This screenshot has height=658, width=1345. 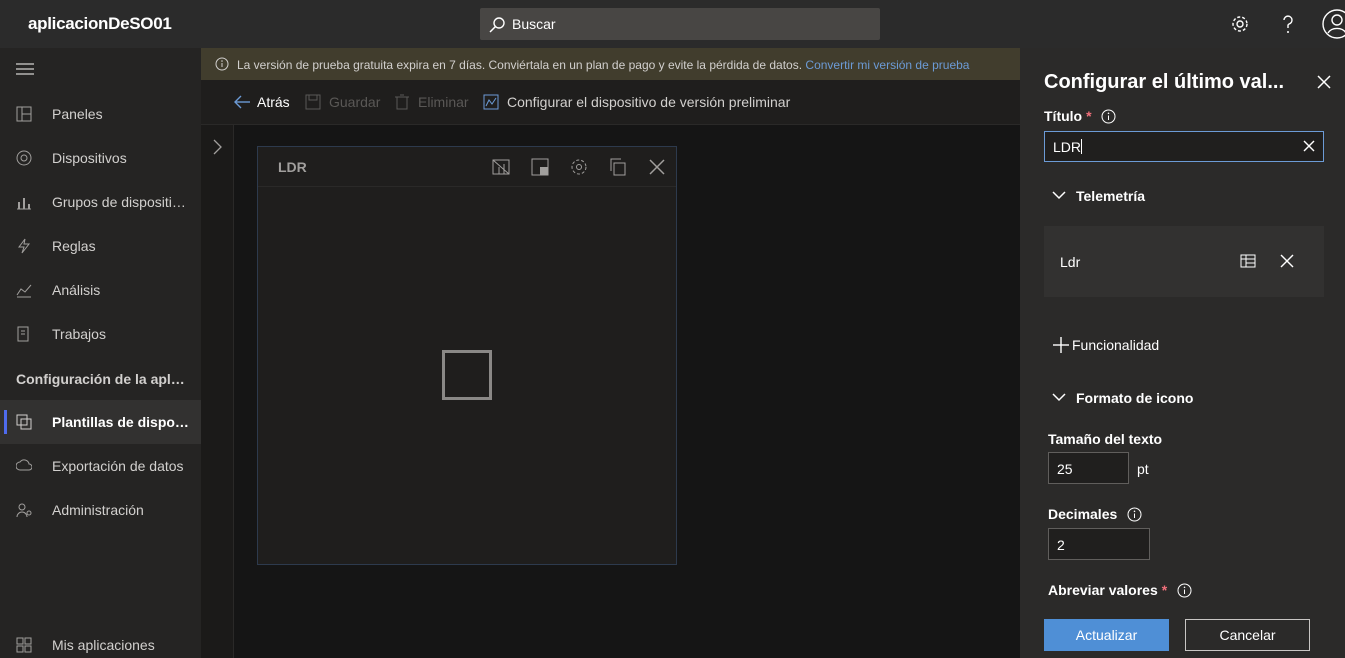 What do you see at coordinates (74, 246) in the screenshot?
I see `sidebar-item-label: Reglas` at bounding box center [74, 246].